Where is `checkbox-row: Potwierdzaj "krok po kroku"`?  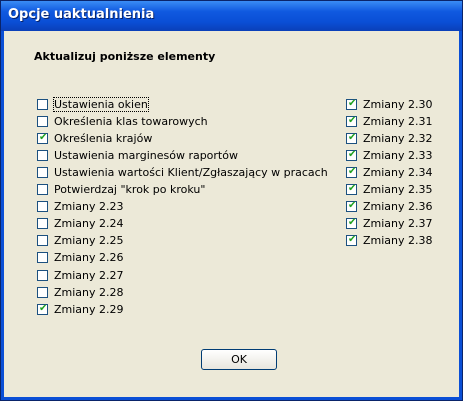 checkbox-row: Potwierdzaj "krok po kroku" is located at coordinates (121, 190).